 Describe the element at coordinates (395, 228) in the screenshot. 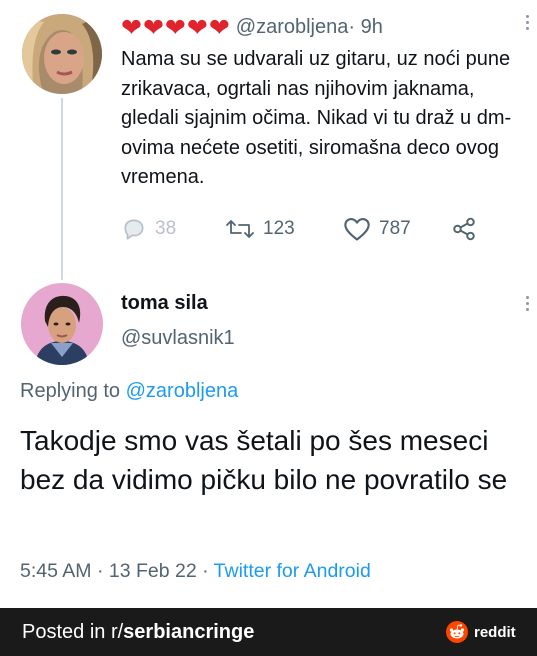

I see `like-count: 787` at that location.